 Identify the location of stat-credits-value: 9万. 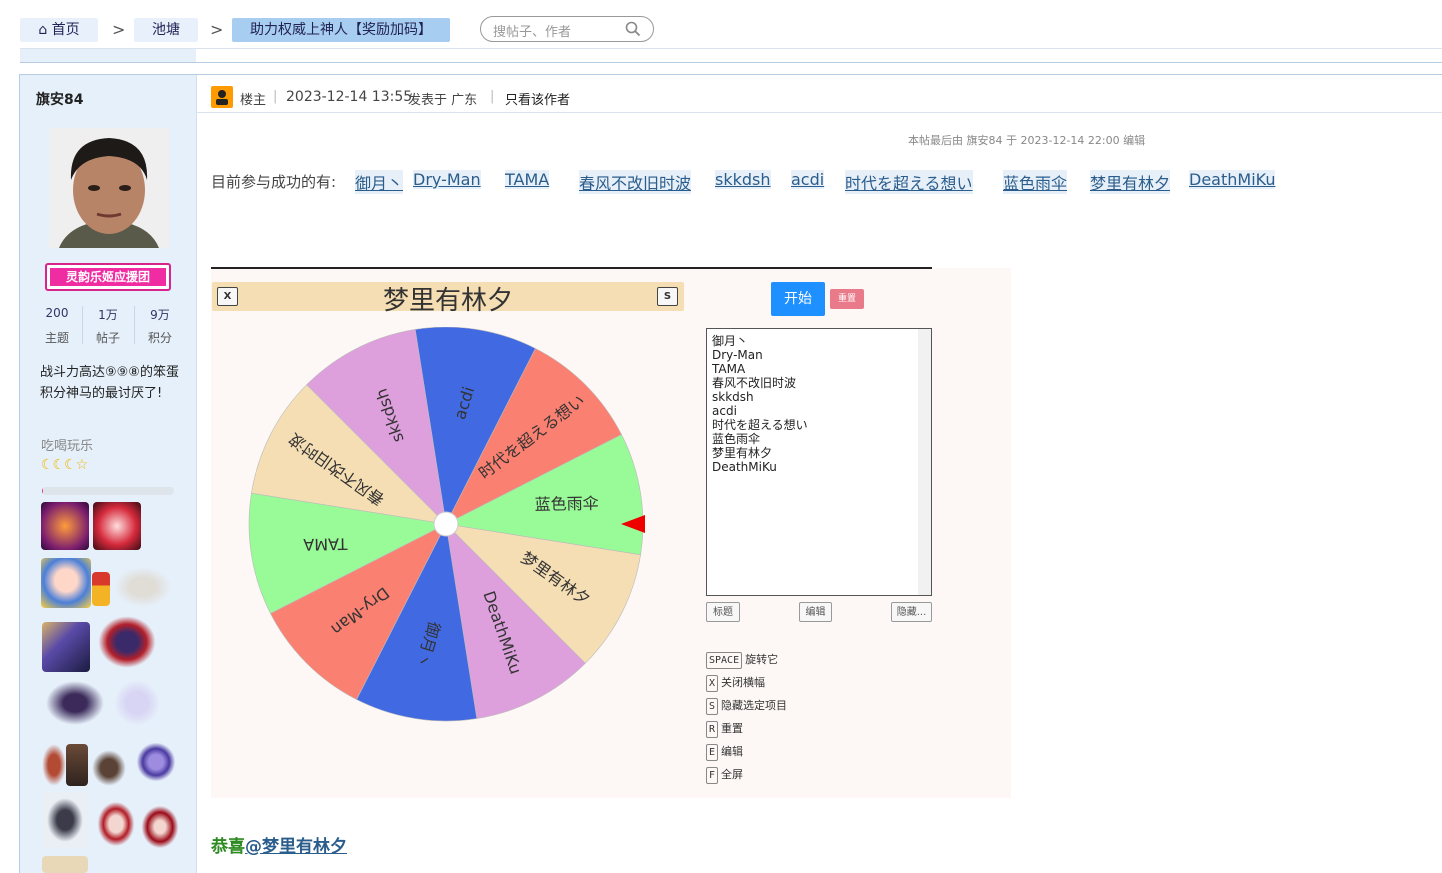
(160, 314).